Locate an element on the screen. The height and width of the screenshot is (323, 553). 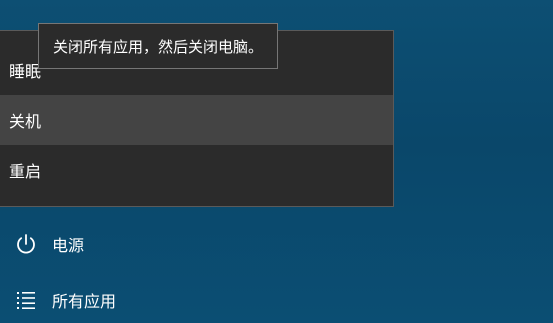
power-button: 电源 is located at coordinates (197, 244).